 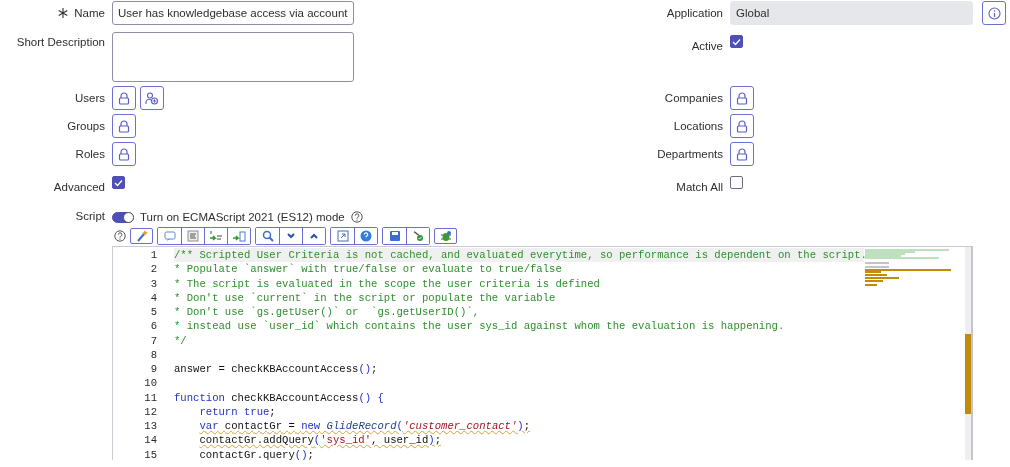 What do you see at coordinates (90, 216) in the screenshot?
I see `field-label: Script` at bounding box center [90, 216].